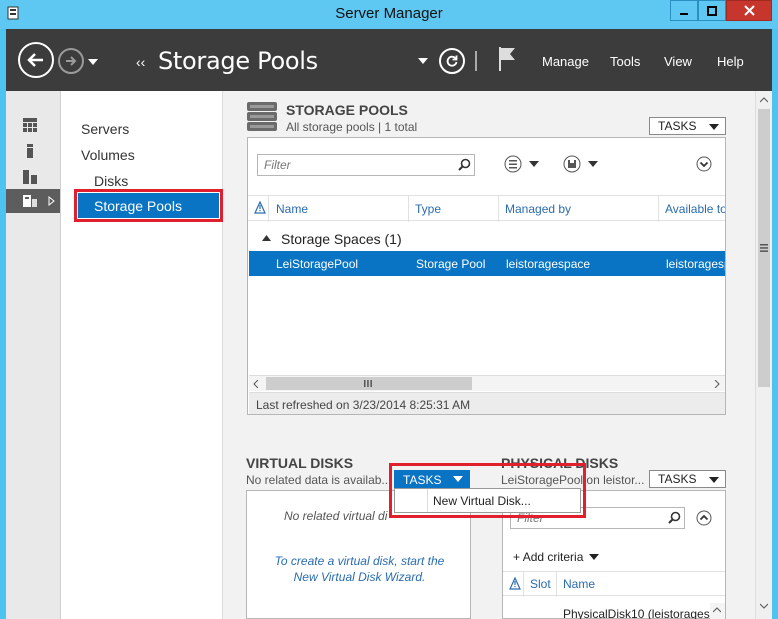  I want to click on group-label: Storage Spaces (1), so click(341, 239).